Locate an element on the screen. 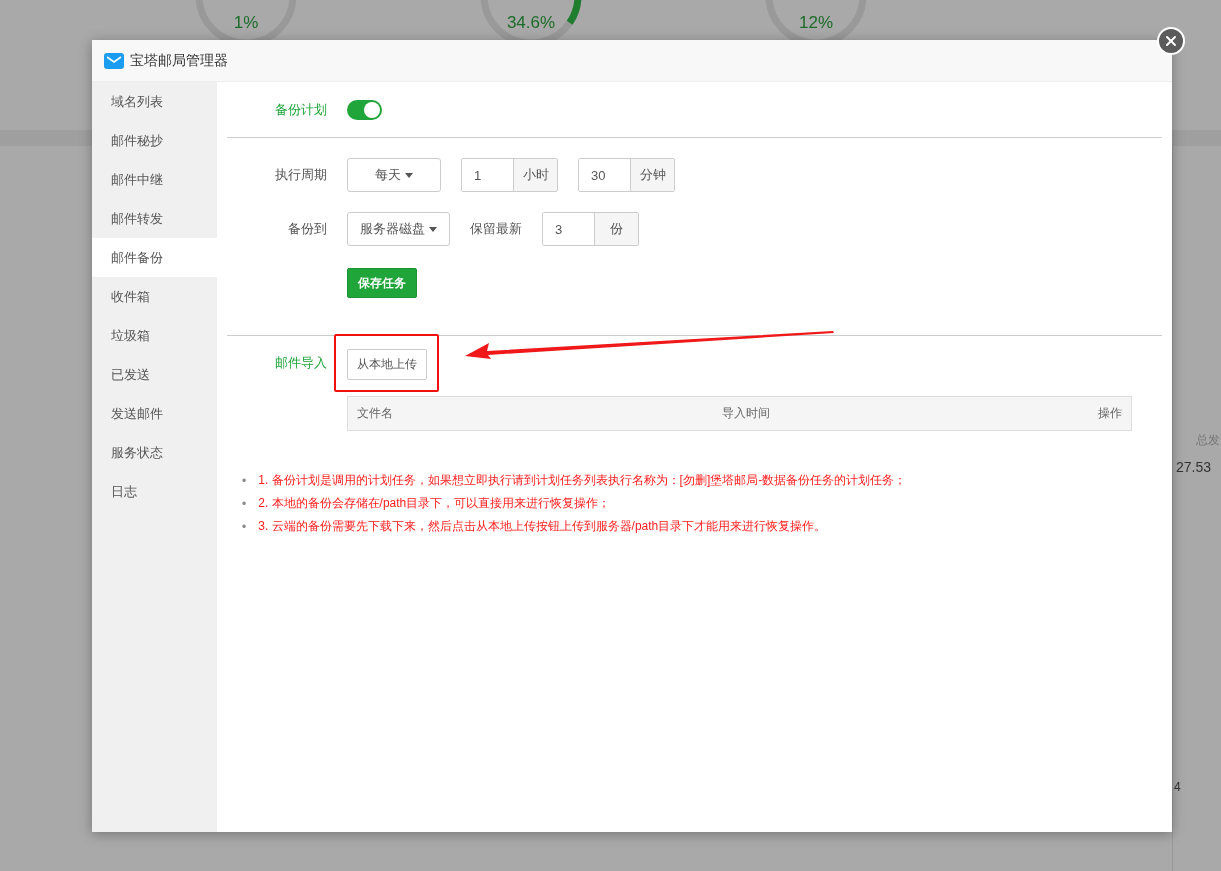 Image resolution: width=1221 pixels, height=871 pixels. sidebar-item: 邮件转发 is located at coordinates (154, 218).